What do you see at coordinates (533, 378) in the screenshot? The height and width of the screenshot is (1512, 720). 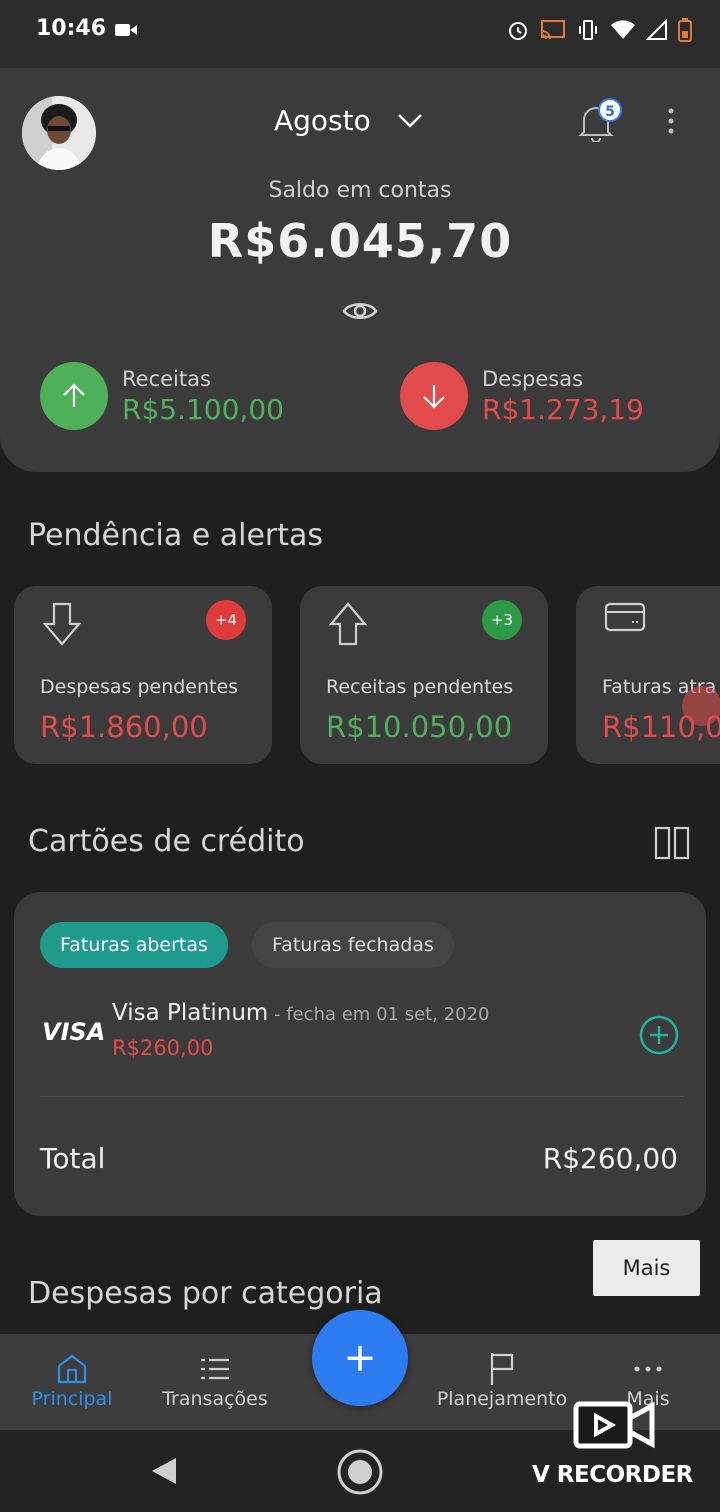 I see `expenses-label: Despesas` at bounding box center [533, 378].